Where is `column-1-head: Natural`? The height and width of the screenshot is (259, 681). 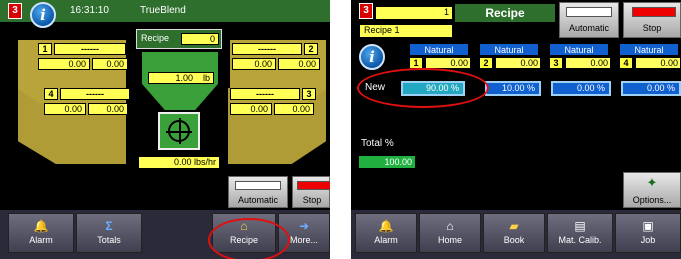
column-1-head: Natural is located at coordinates (439, 49).